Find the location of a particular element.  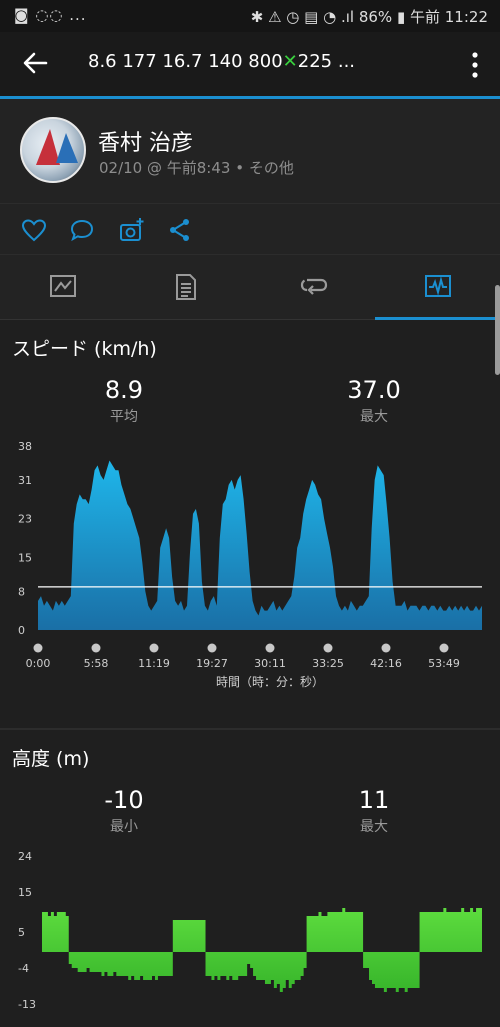

y-tick-label: 8 is located at coordinates (21, 591).